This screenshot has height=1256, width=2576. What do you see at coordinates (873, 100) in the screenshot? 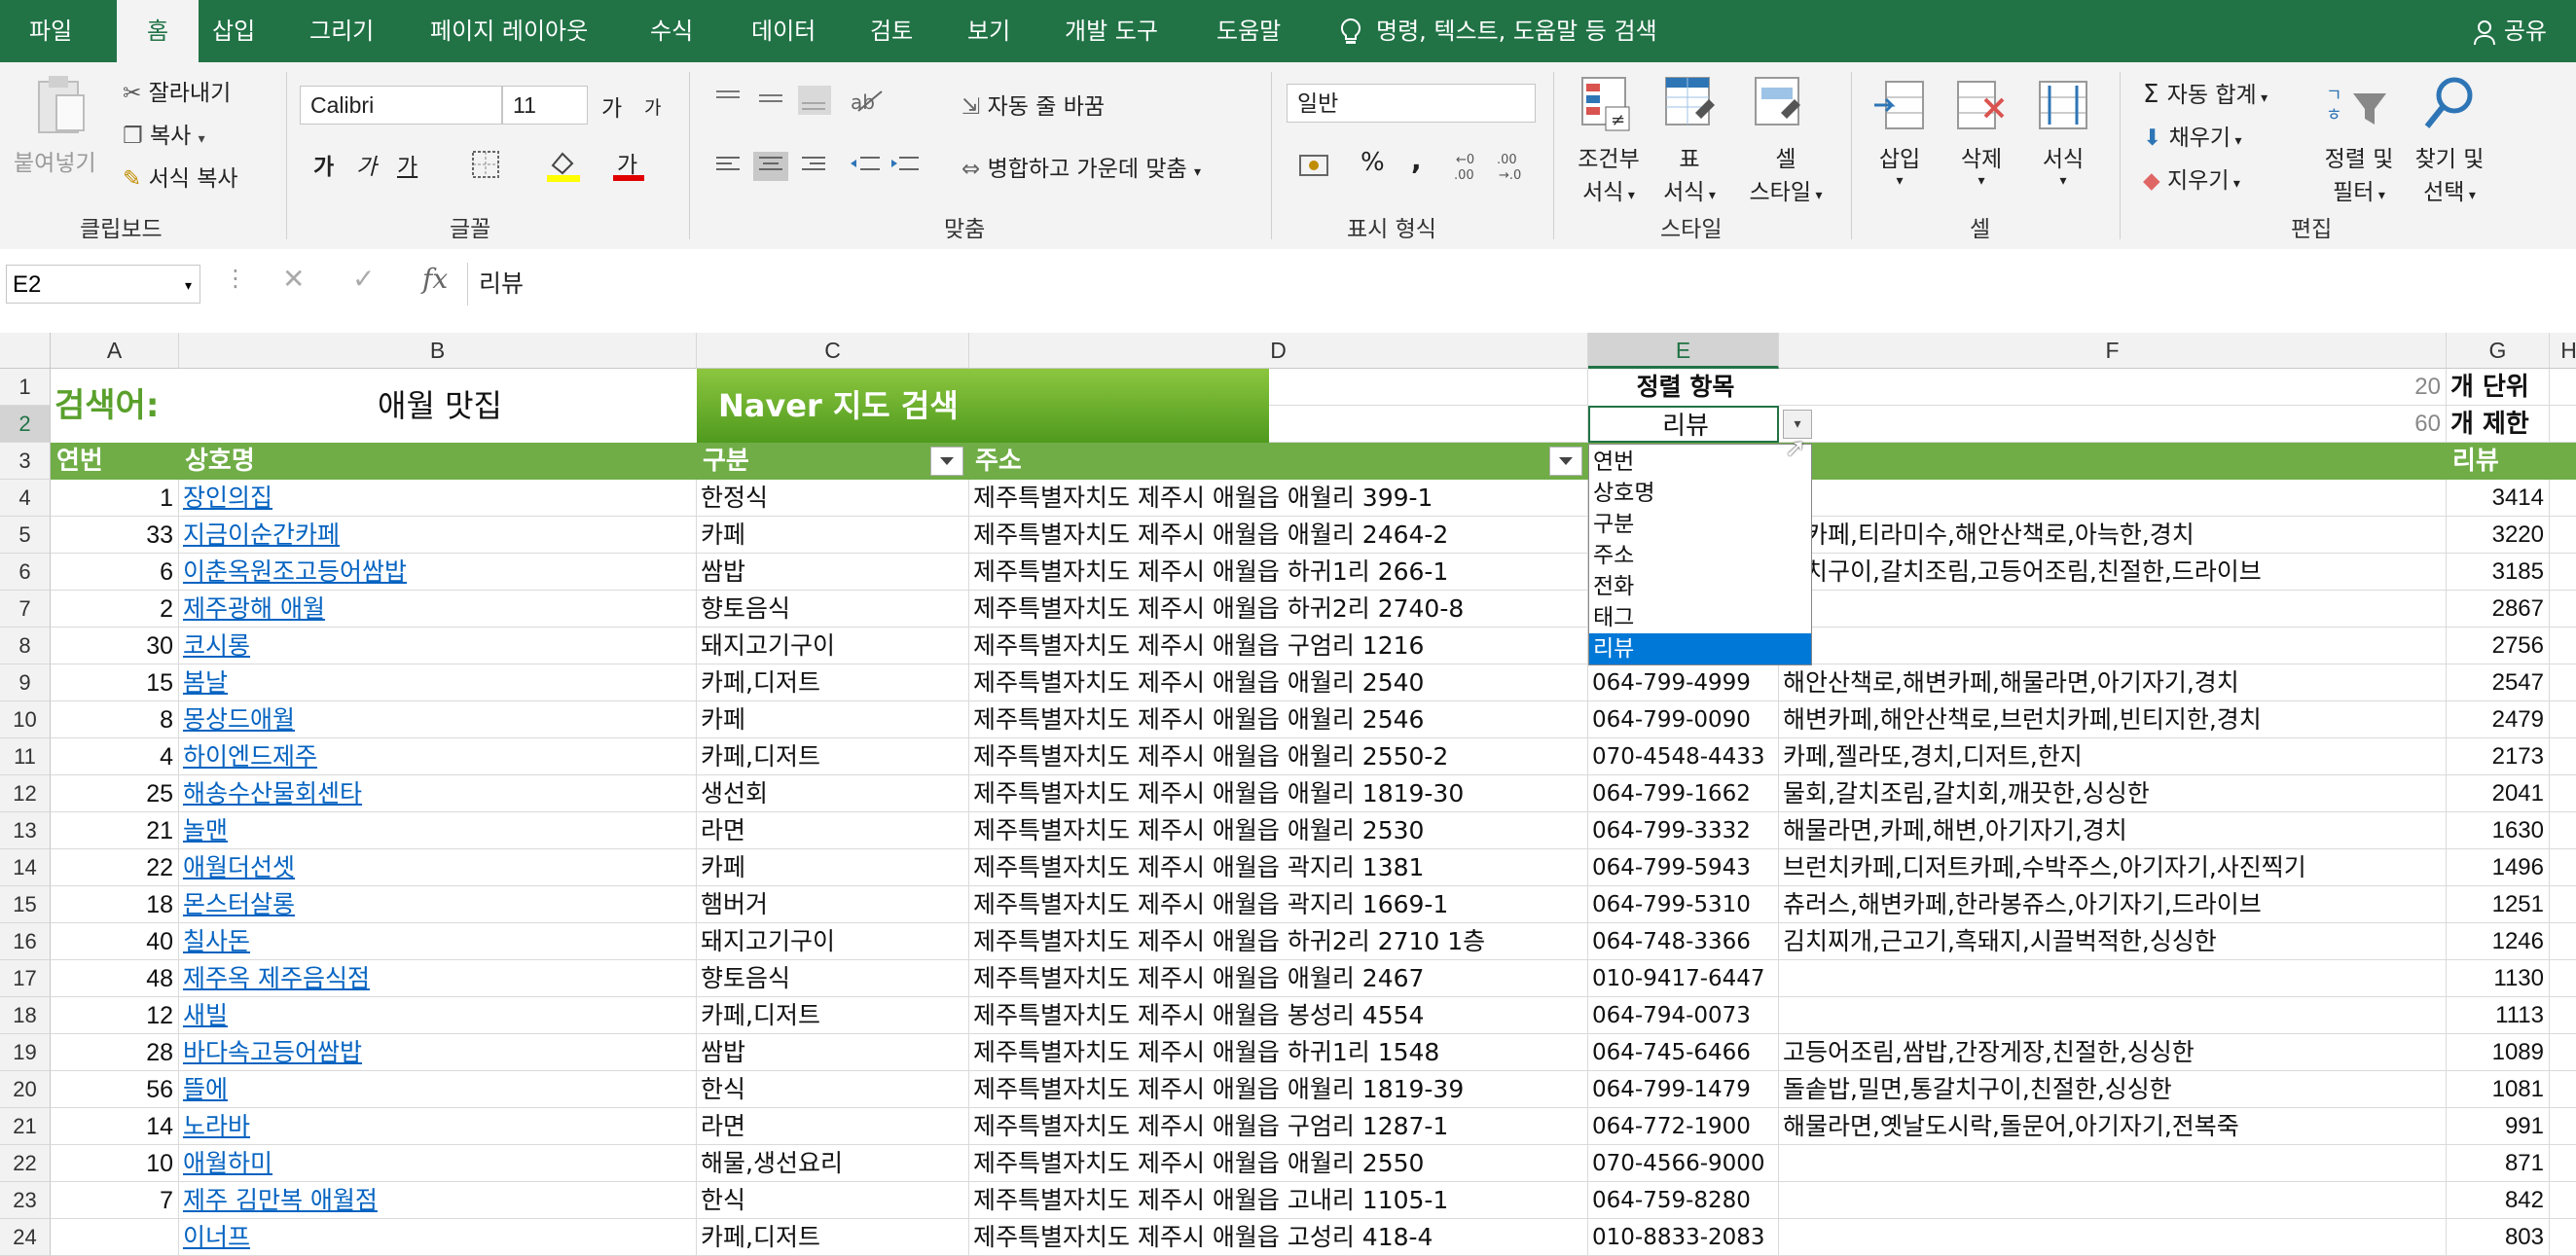
I see `orientation-icon: ab` at bounding box center [873, 100].